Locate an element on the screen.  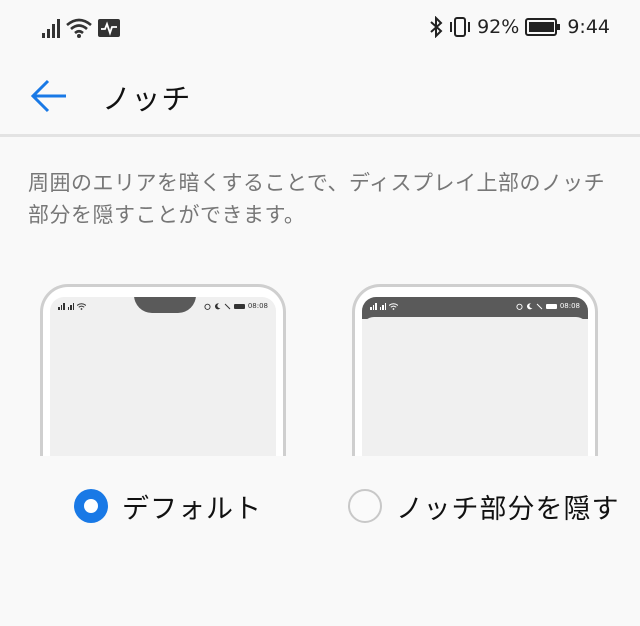
back-button is located at coordinates (50, 96).